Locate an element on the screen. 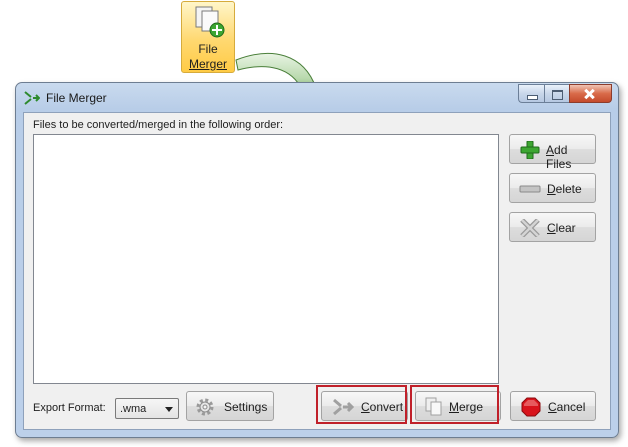 This screenshot has width=628, height=447. window-title: File Merger is located at coordinates (76, 98).